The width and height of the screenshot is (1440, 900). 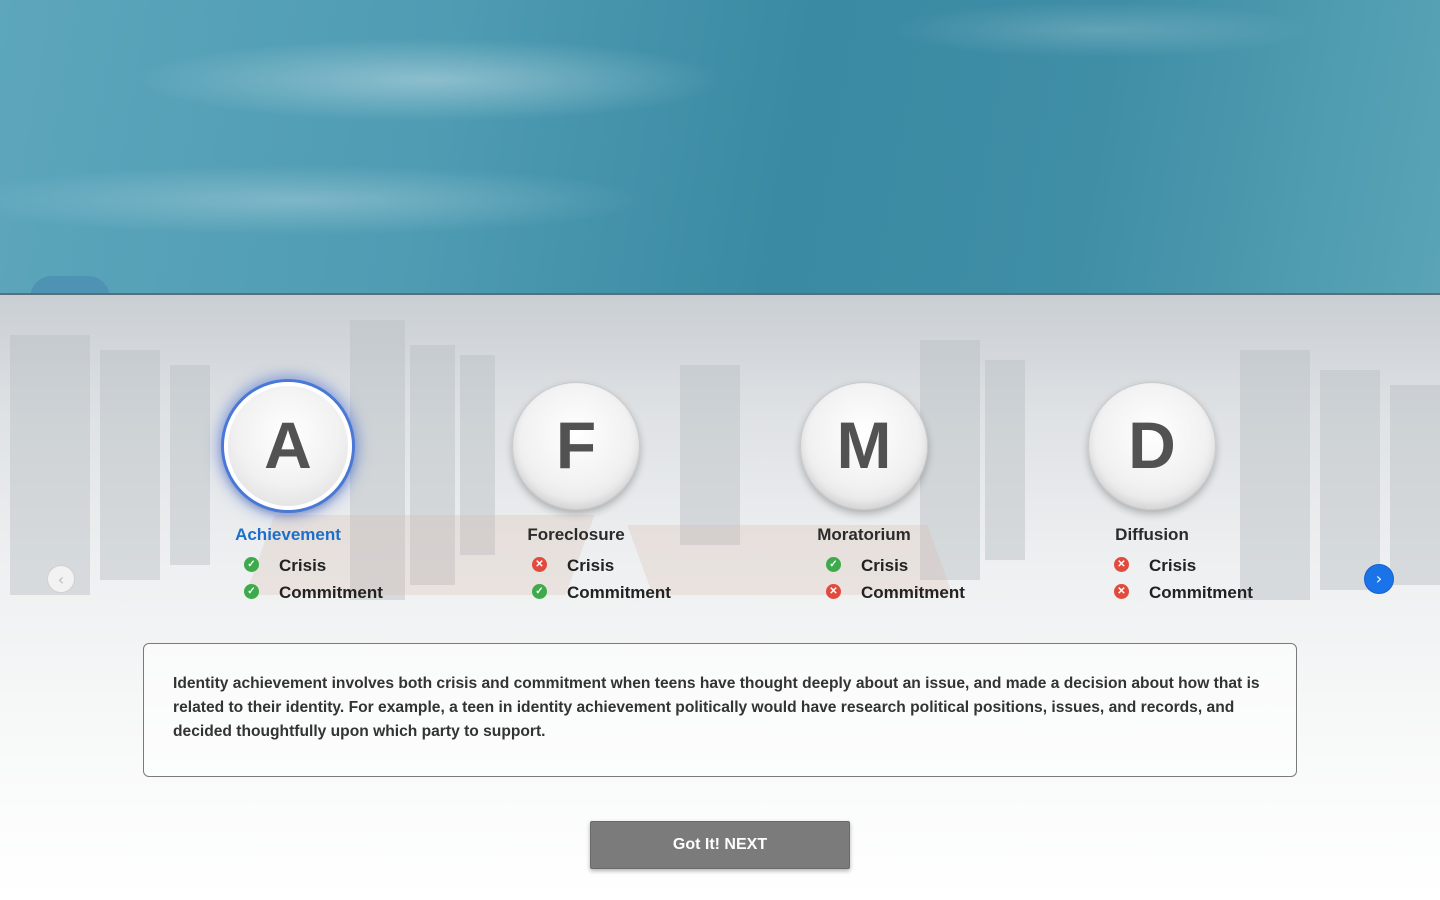 I want to click on status-card-moratorium: M Moratorium ✓ Crisis ✕ Commitment, so click(x=864, y=497).